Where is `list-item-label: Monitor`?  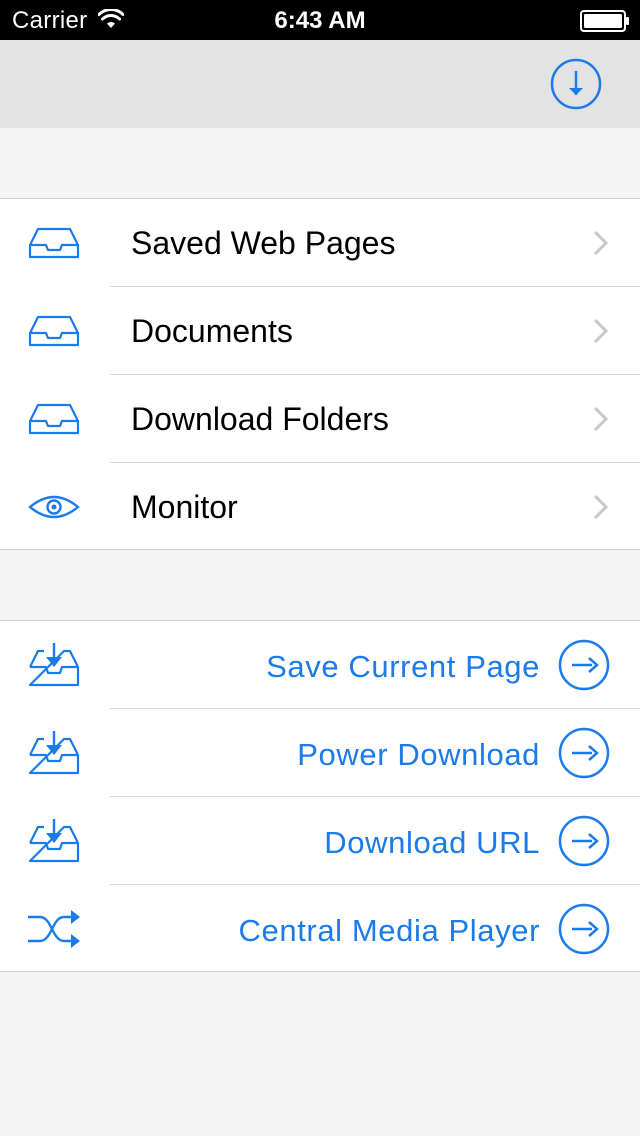 list-item-label: Monitor is located at coordinates (184, 507).